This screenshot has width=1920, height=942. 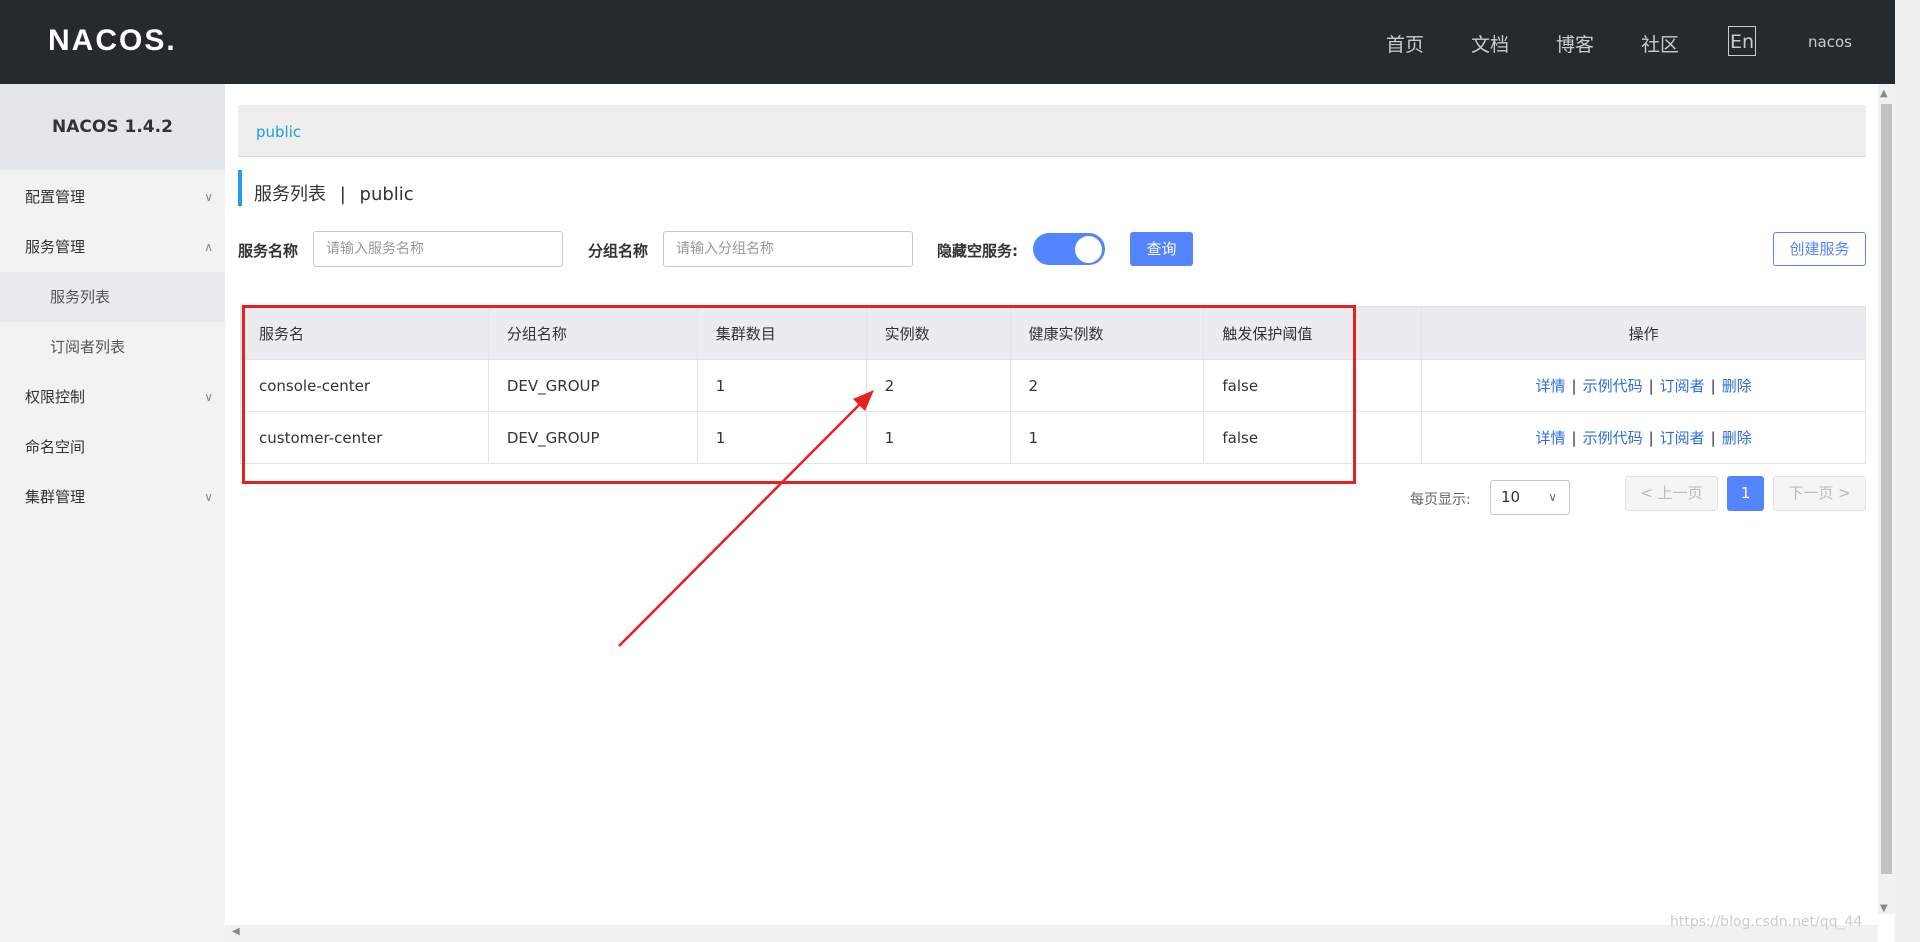 What do you see at coordinates (1745, 493) in the screenshot?
I see `page-number-current: 1` at bounding box center [1745, 493].